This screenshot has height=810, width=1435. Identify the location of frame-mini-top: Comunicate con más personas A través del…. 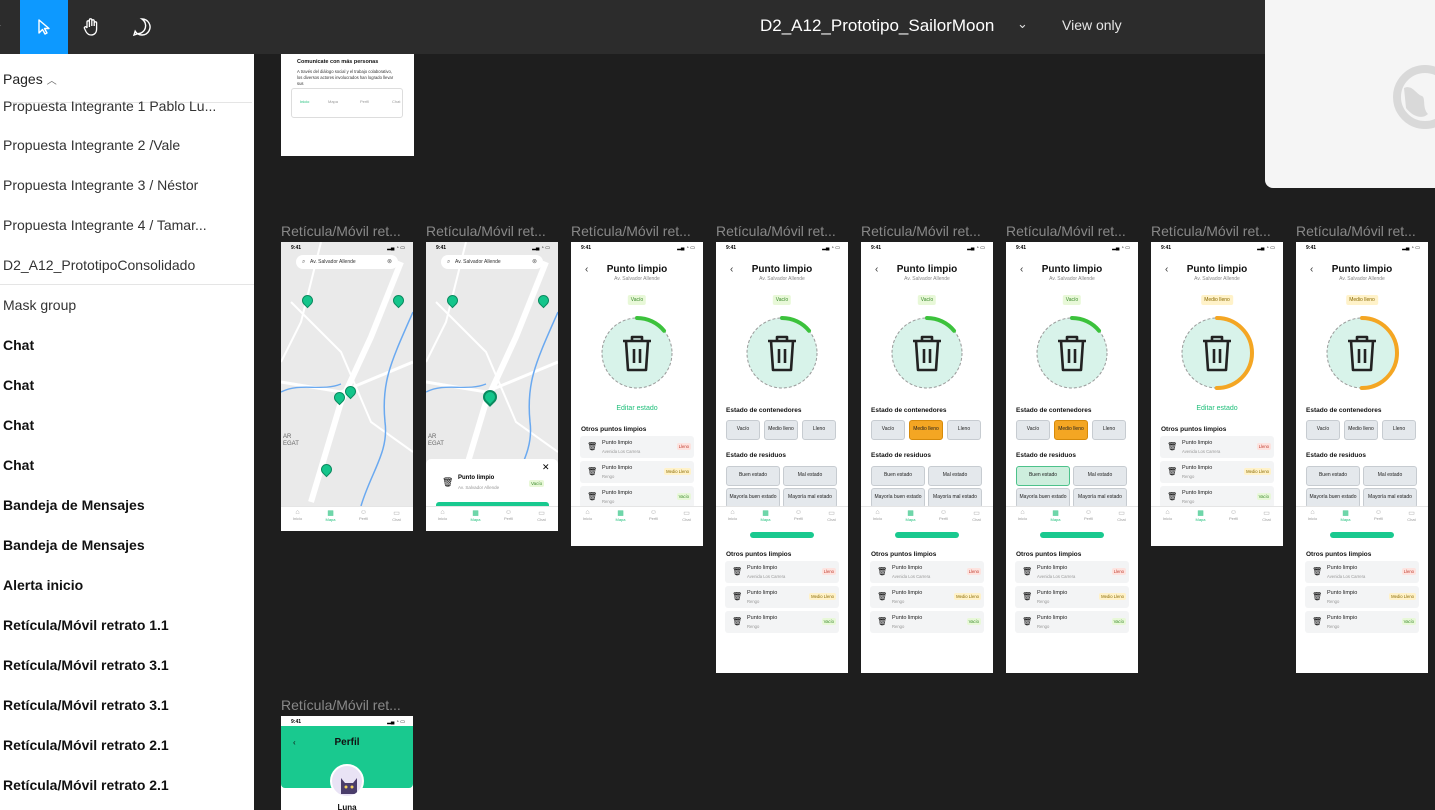
(347, 105).